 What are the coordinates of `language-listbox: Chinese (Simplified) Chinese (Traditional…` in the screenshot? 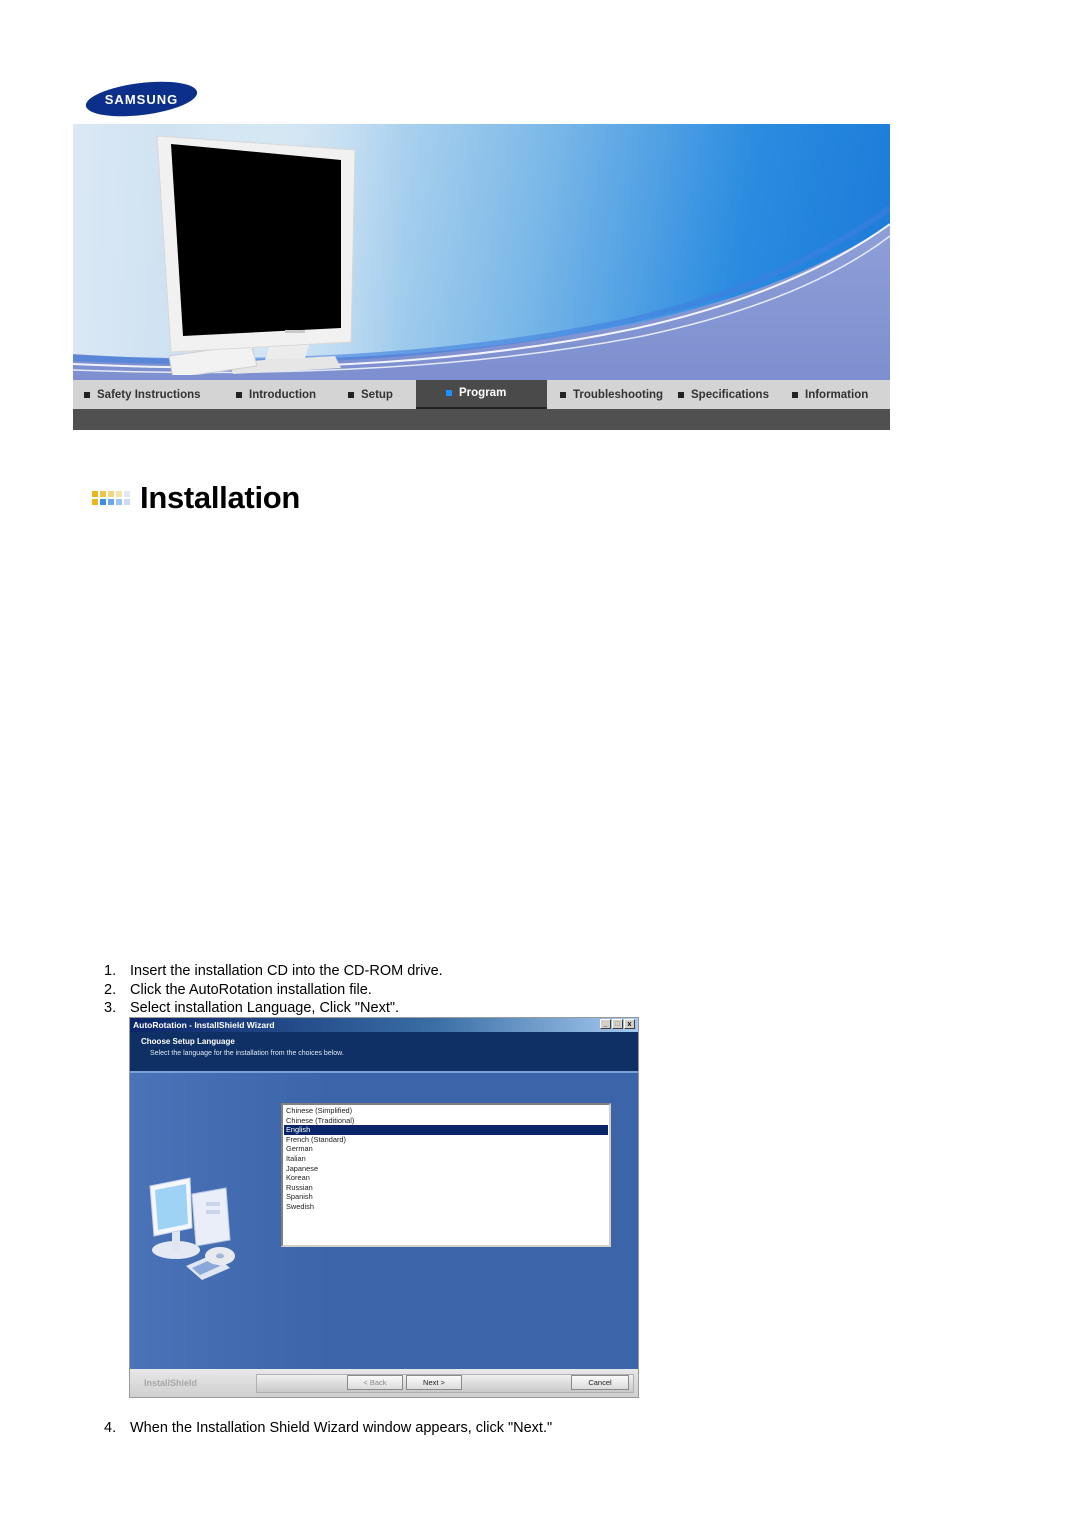 It's located at (446, 1175).